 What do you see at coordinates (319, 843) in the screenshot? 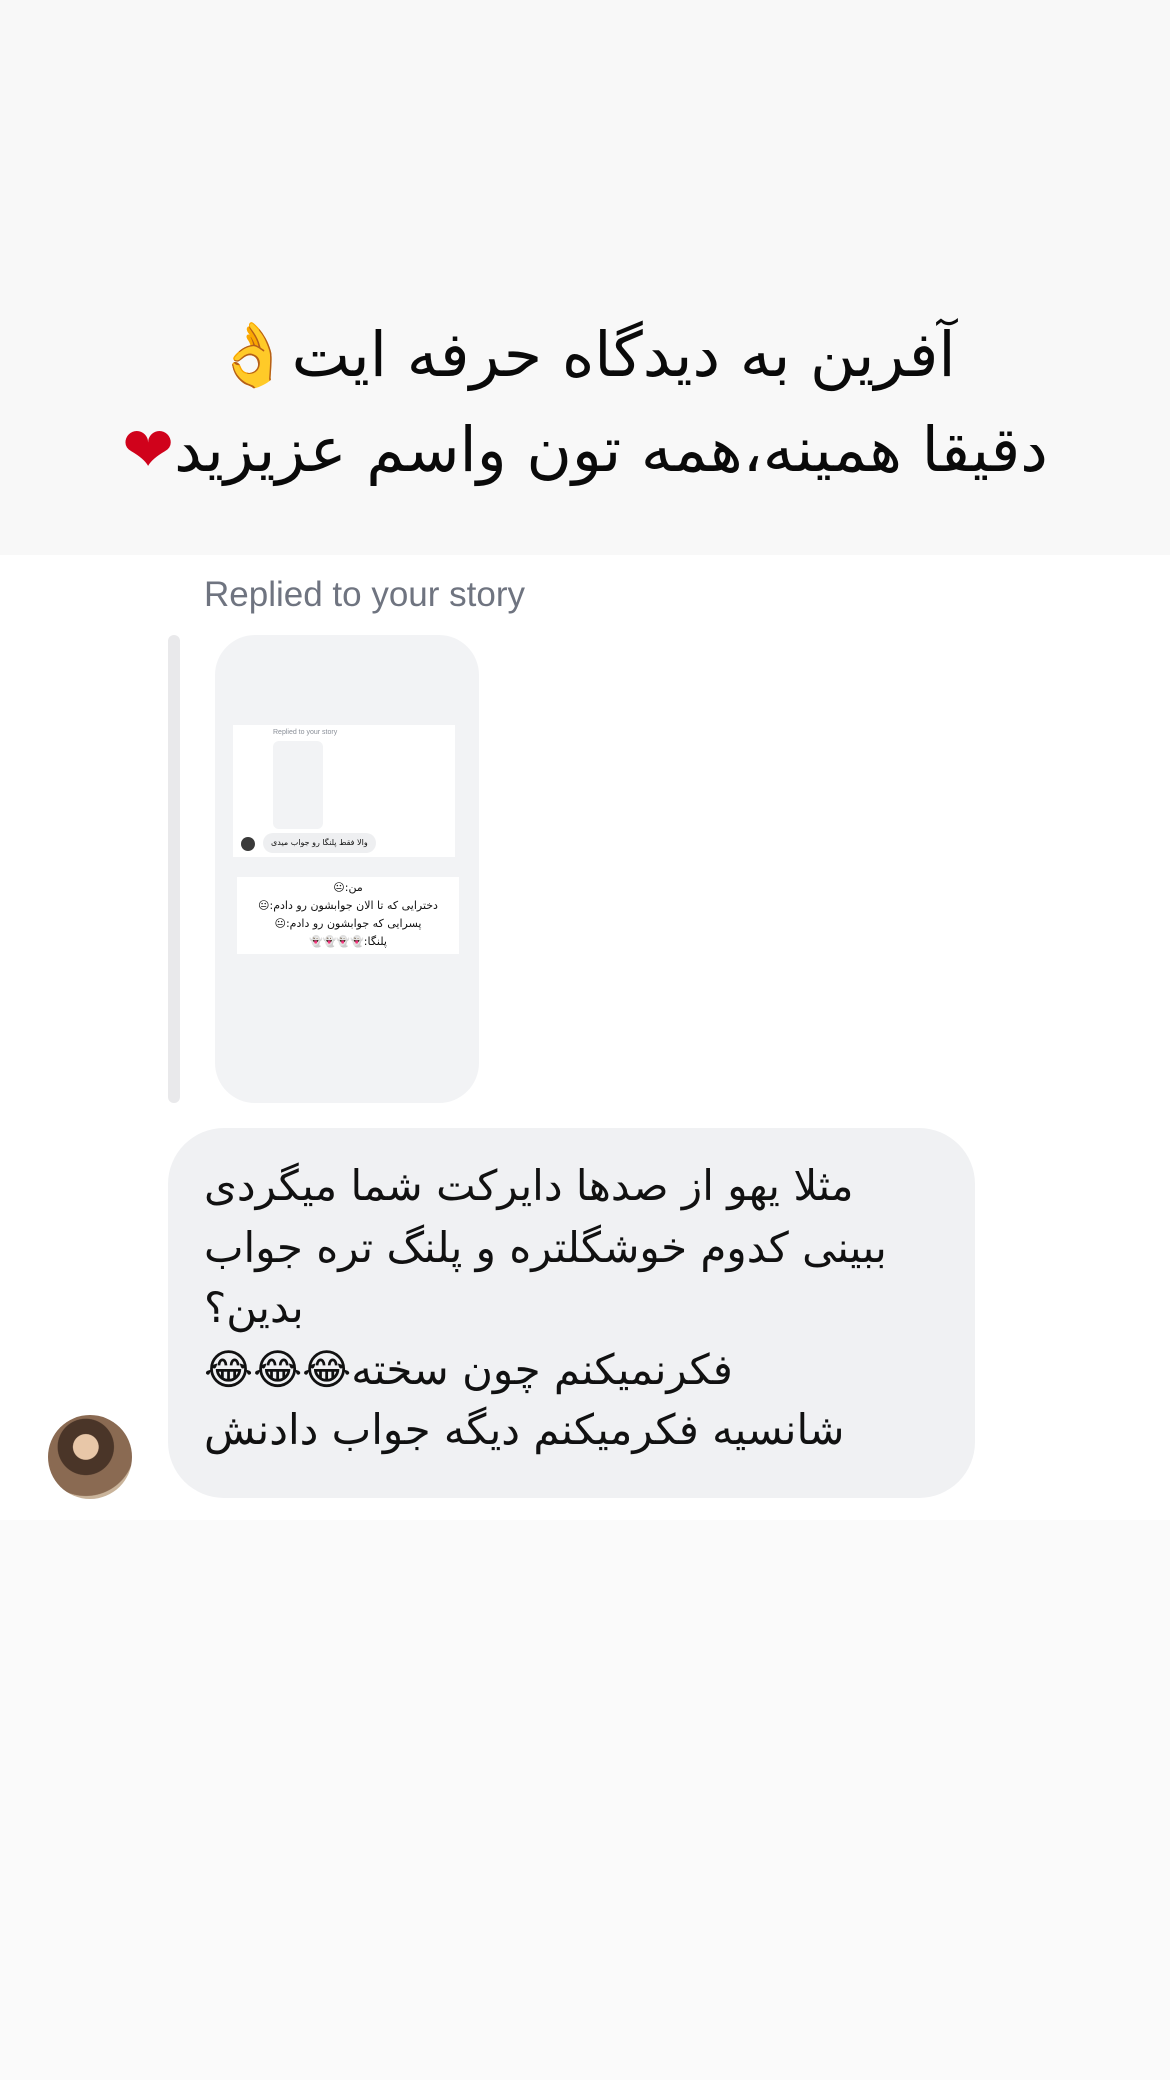
I see `story-preview-reply-bubble: والا فقط پلنگا رو جواب میدی` at bounding box center [319, 843].